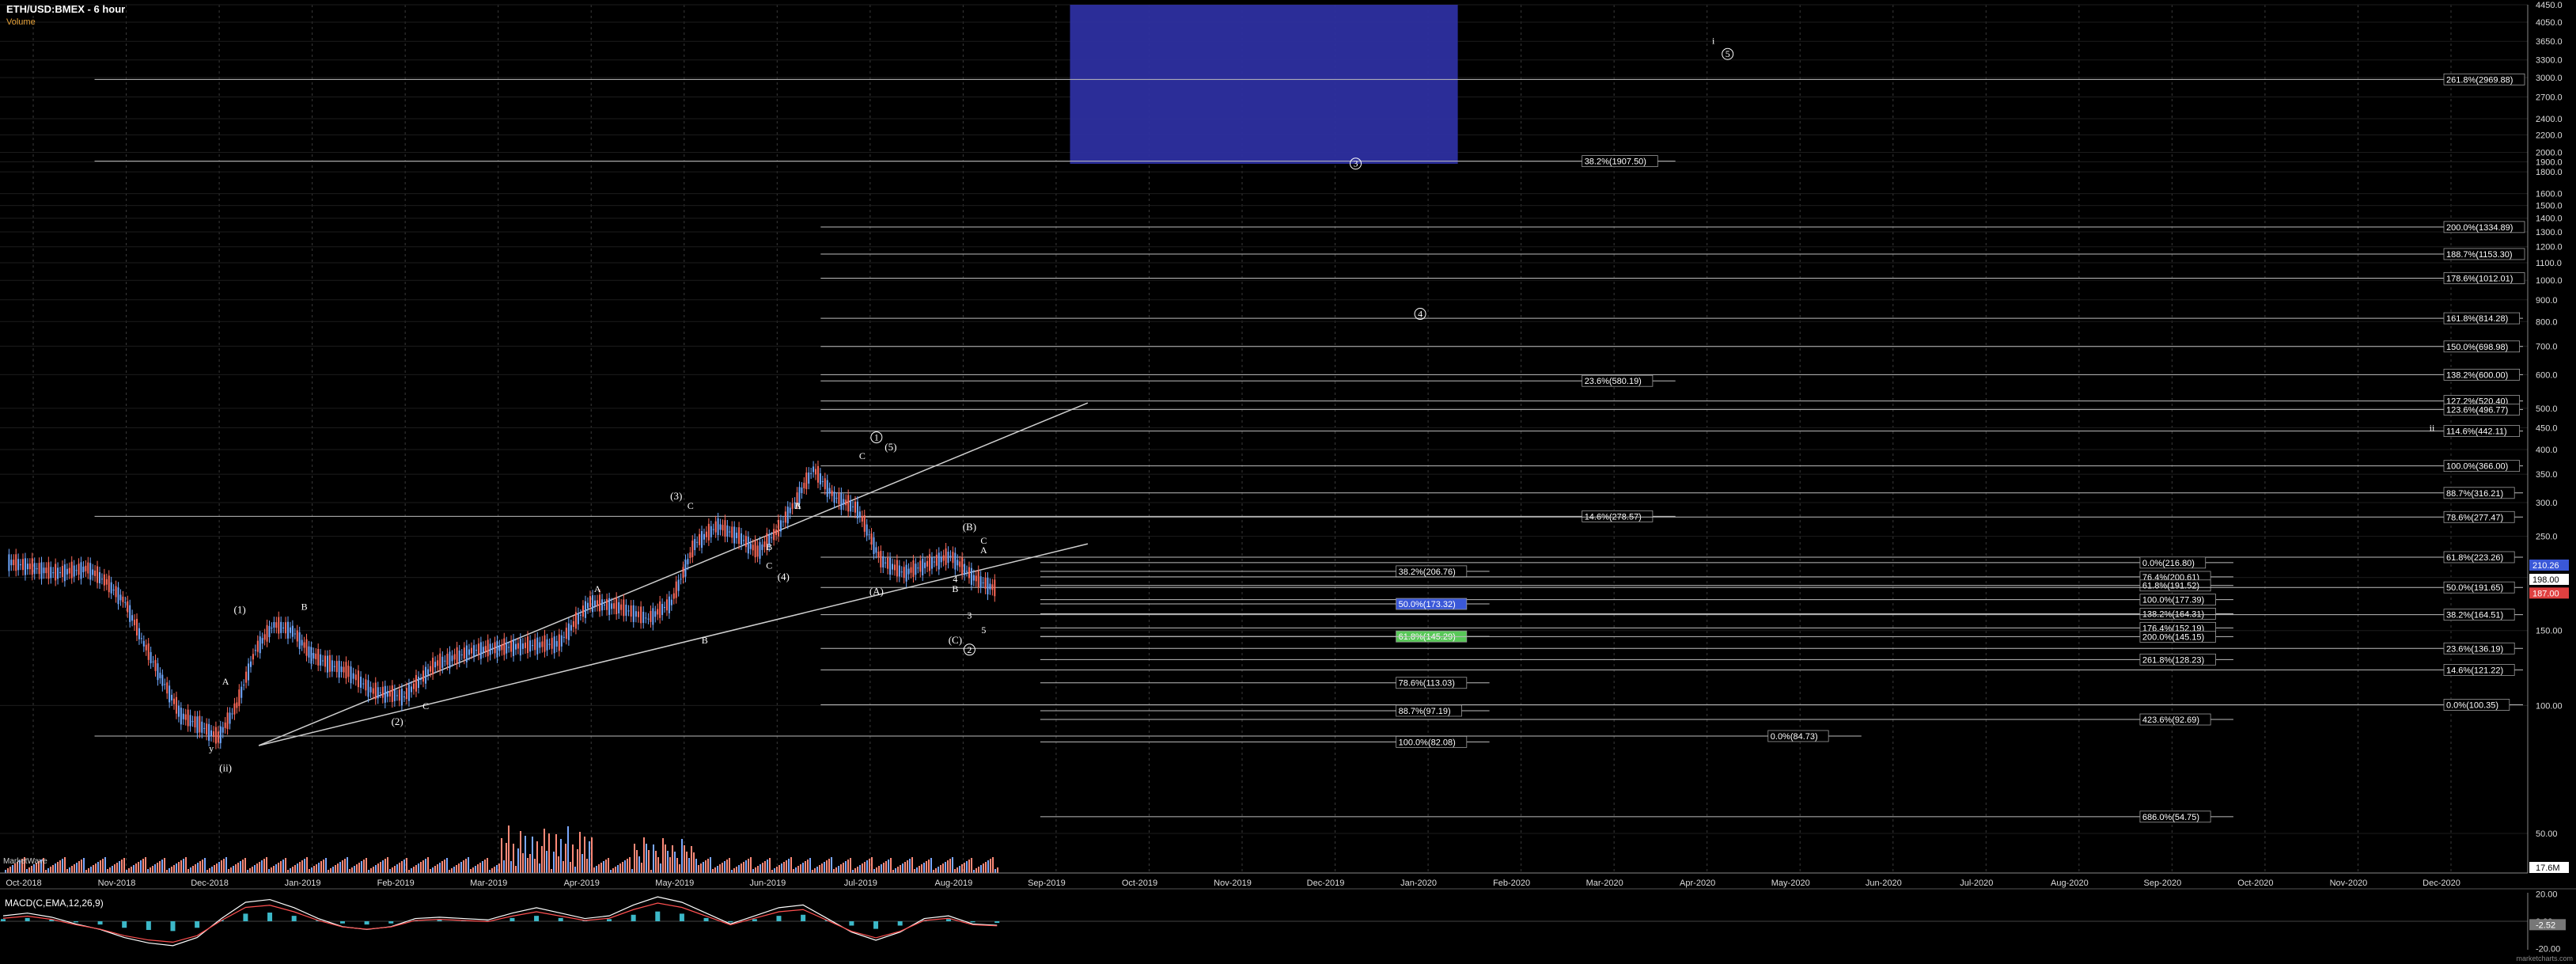 The width and height of the screenshot is (2576, 964). What do you see at coordinates (2545, 593) in the screenshot?
I see `price-tag-text-2: 187.00` at bounding box center [2545, 593].